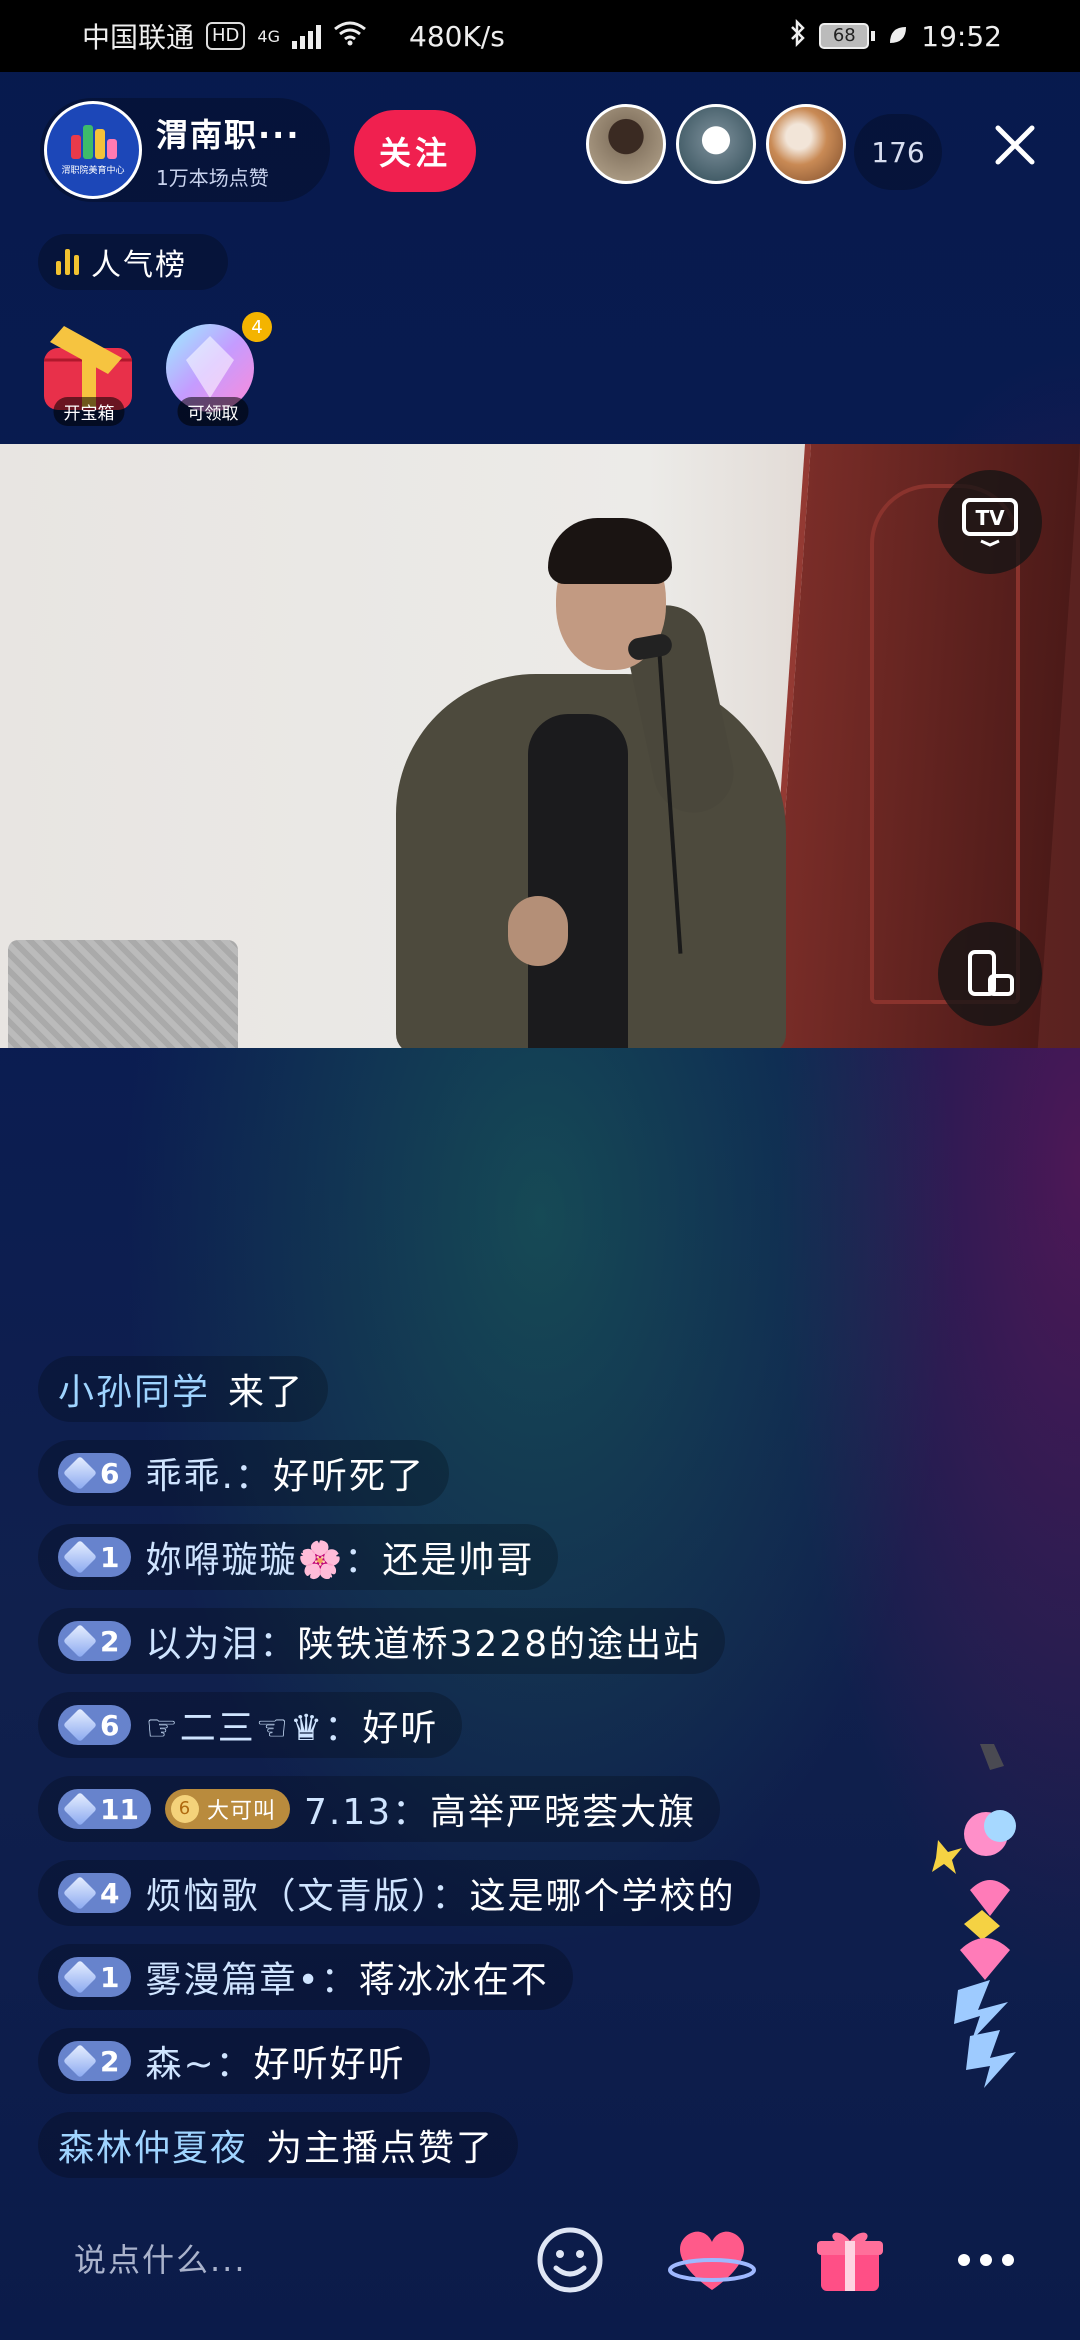 This screenshot has width=1080, height=2340. What do you see at coordinates (990, 518) in the screenshot?
I see `svg-text: TV` at bounding box center [990, 518].